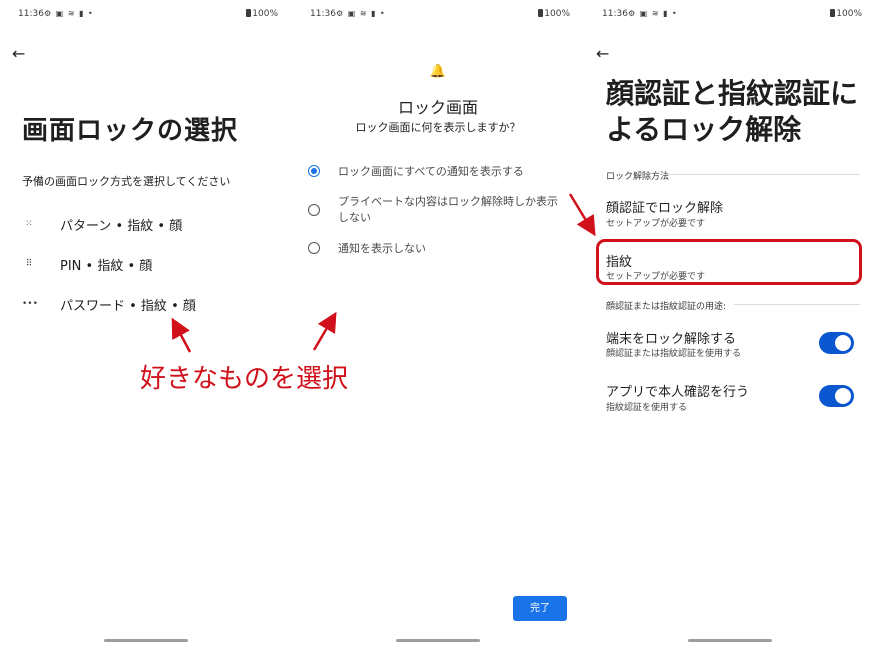 The image size is (876, 650). Describe the element at coordinates (448, 209) in the screenshot. I see `radio-label: プライベートな内容はロック解除時しか表示しない` at that location.